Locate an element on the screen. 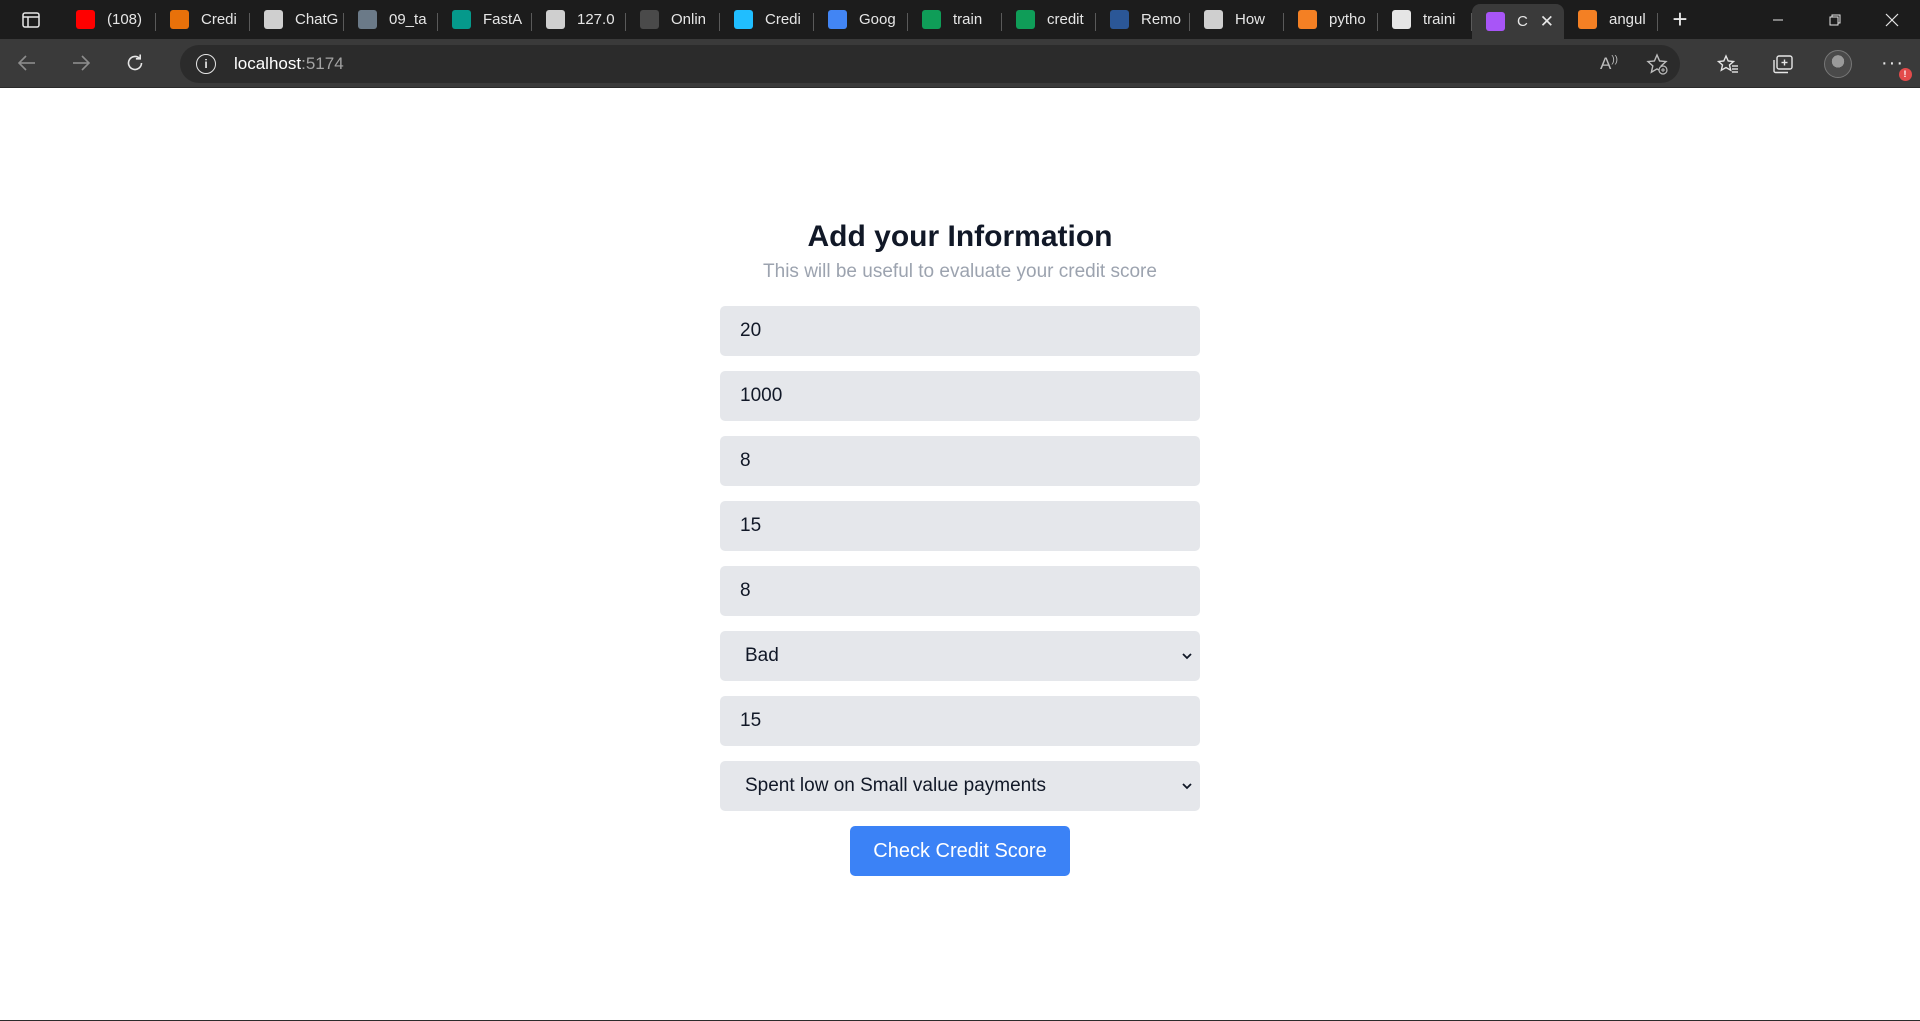  input-field: 20 is located at coordinates (960, 331).